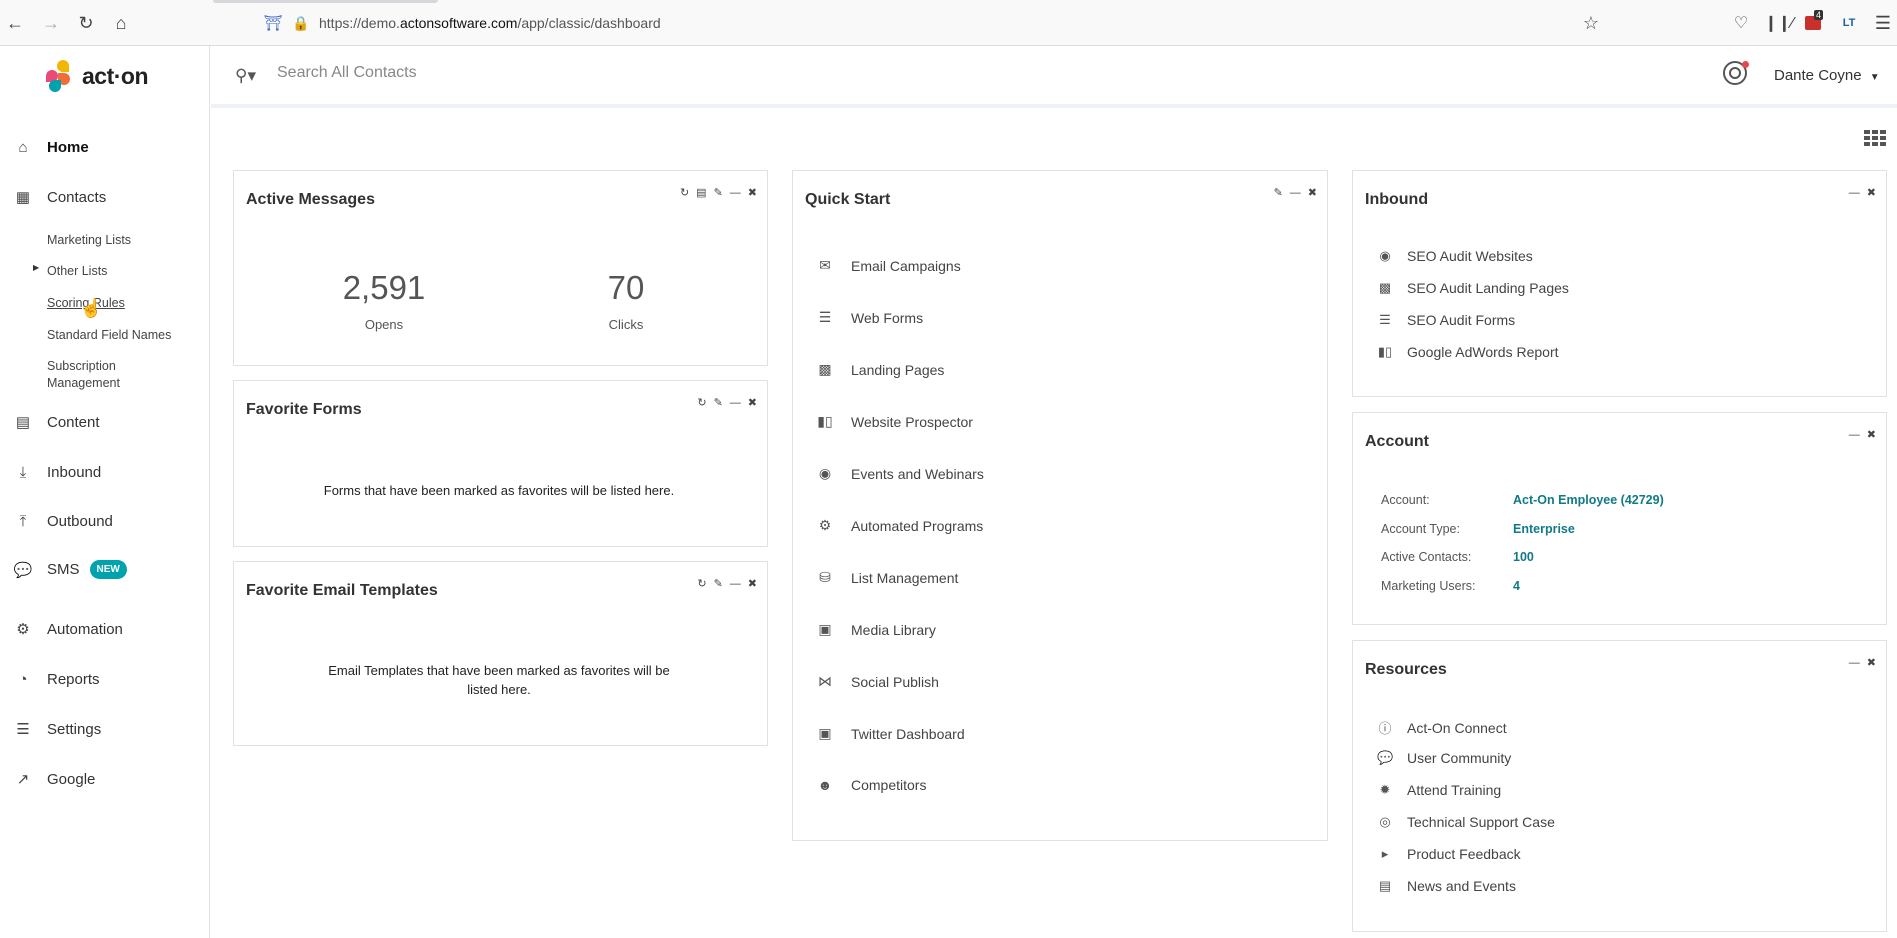 Image resolution: width=1897 pixels, height=938 pixels. What do you see at coordinates (908, 733) in the screenshot?
I see `qs-label: Twitter Dashboard` at bounding box center [908, 733].